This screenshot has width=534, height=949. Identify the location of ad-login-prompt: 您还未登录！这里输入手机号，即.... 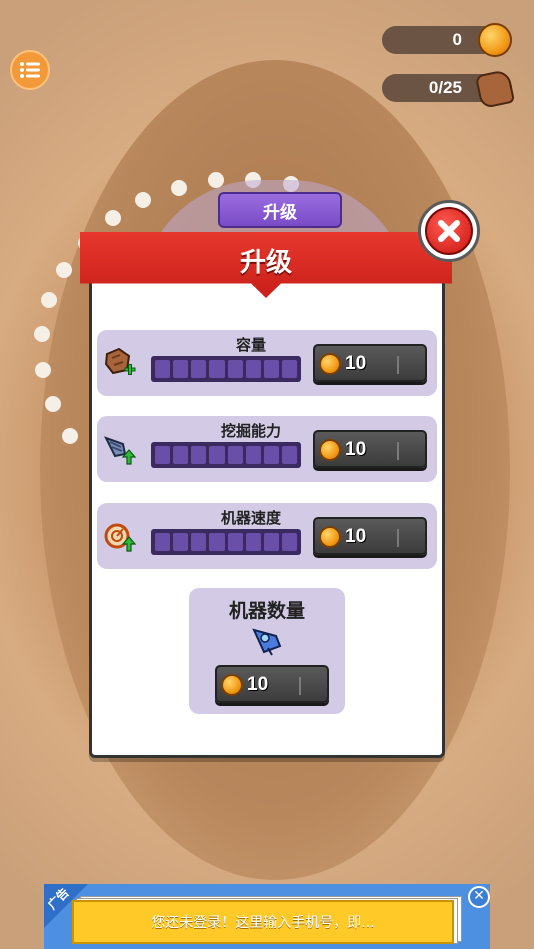
(263, 922).